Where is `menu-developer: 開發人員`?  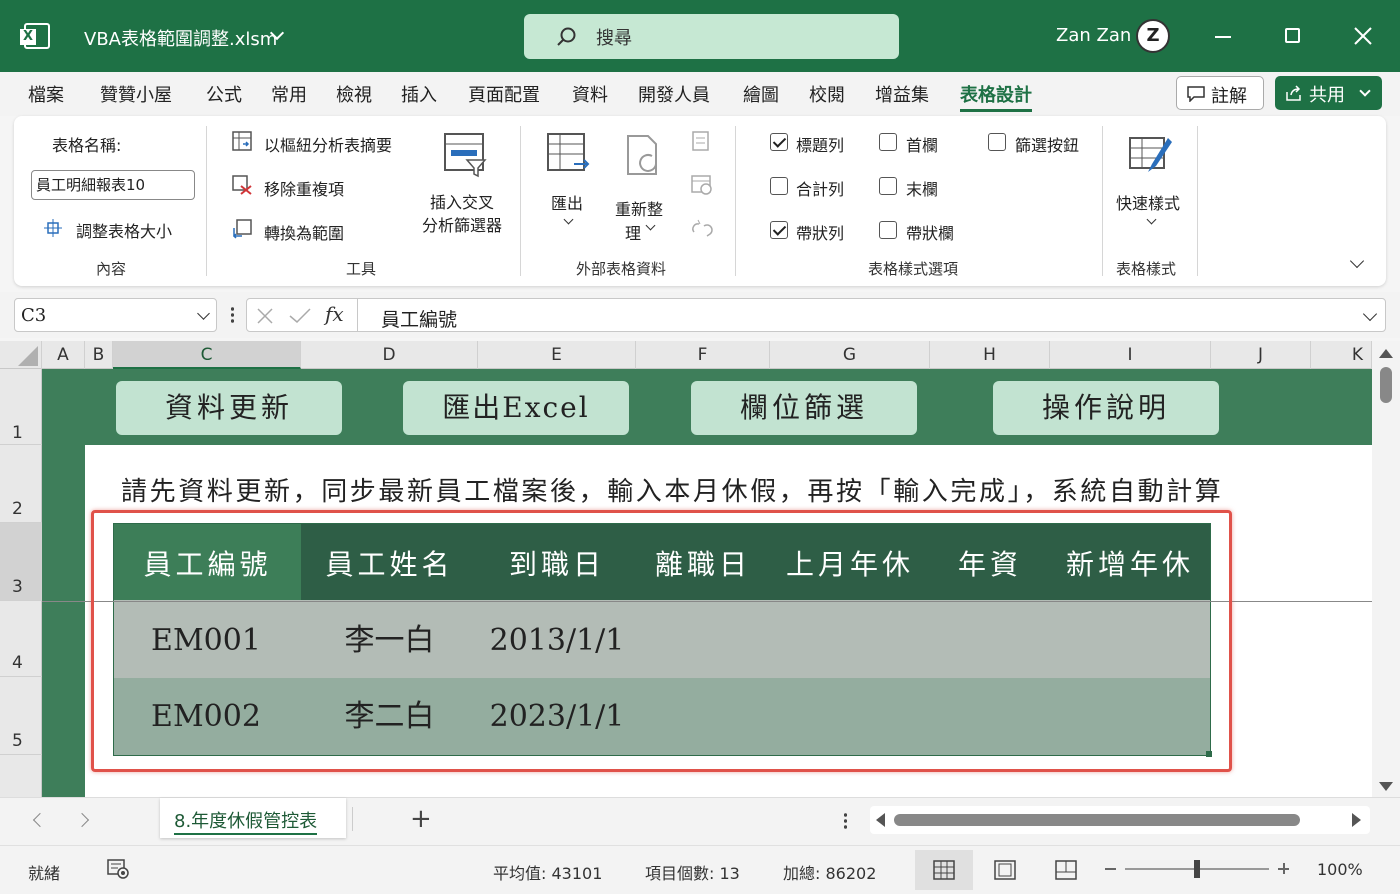
menu-developer: 開發人員 is located at coordinates (674, 94).